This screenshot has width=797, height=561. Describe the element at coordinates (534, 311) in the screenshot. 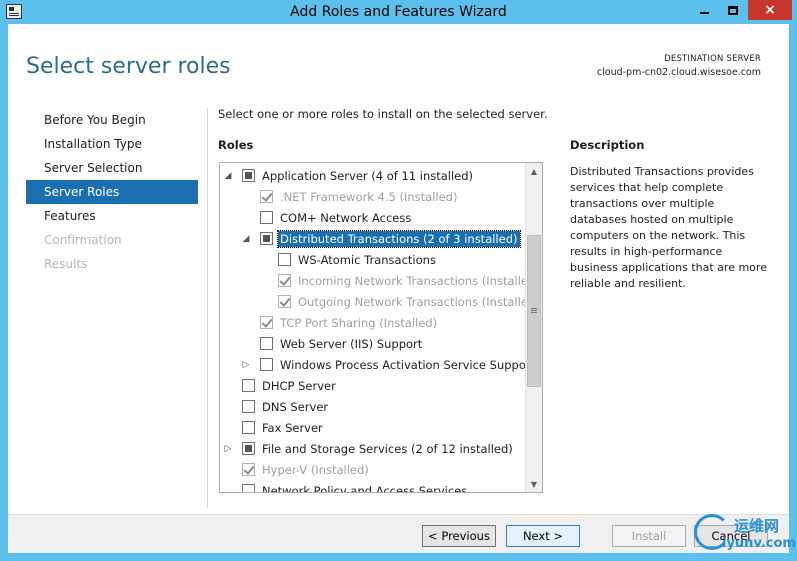

I see `scrollbar-thumb` at that location.